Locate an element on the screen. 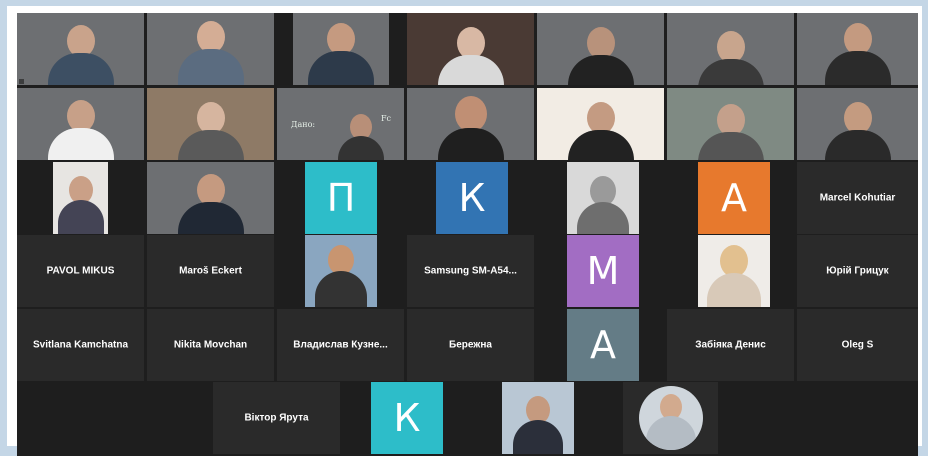 The height and width of the screenshot is (456, 928). participant-name-label is located at coordinates (22, 81).